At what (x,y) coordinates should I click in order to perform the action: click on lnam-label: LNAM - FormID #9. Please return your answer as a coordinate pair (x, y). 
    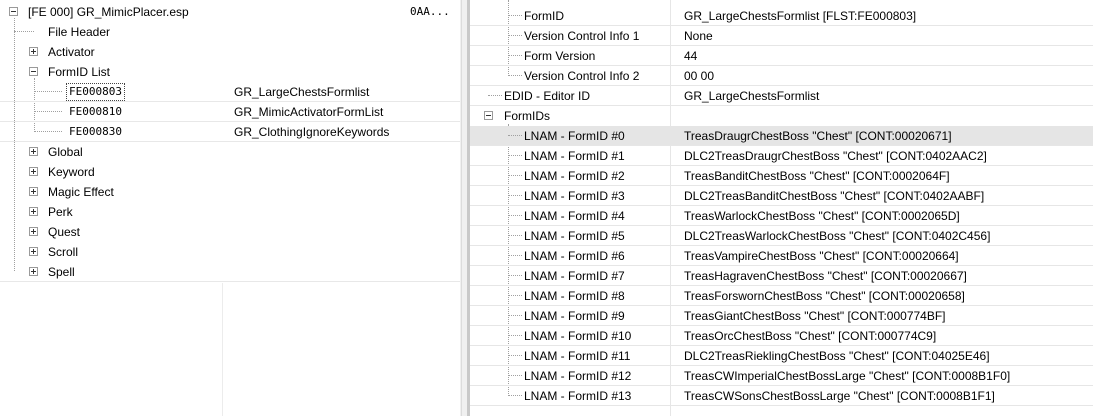
    Looking at the image, I should click on (574, 316).